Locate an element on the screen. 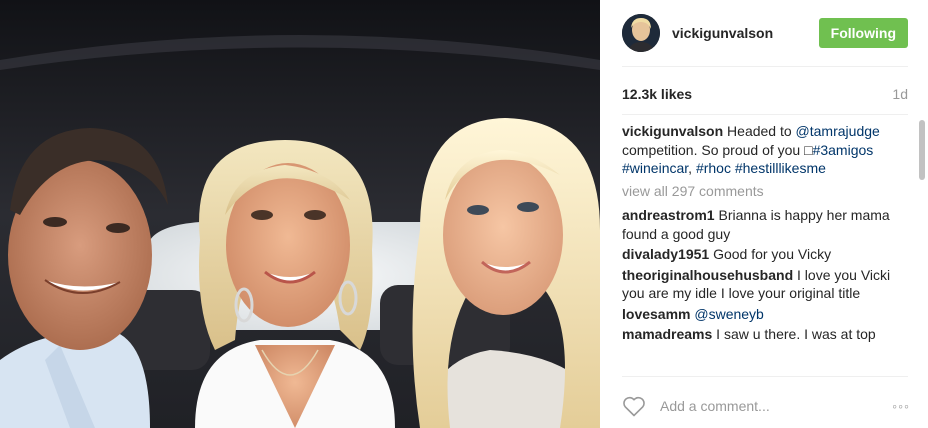 Image resolution: width=928 pixels, height=428 pixels. footer-divider is located at coordinates (765, 376).